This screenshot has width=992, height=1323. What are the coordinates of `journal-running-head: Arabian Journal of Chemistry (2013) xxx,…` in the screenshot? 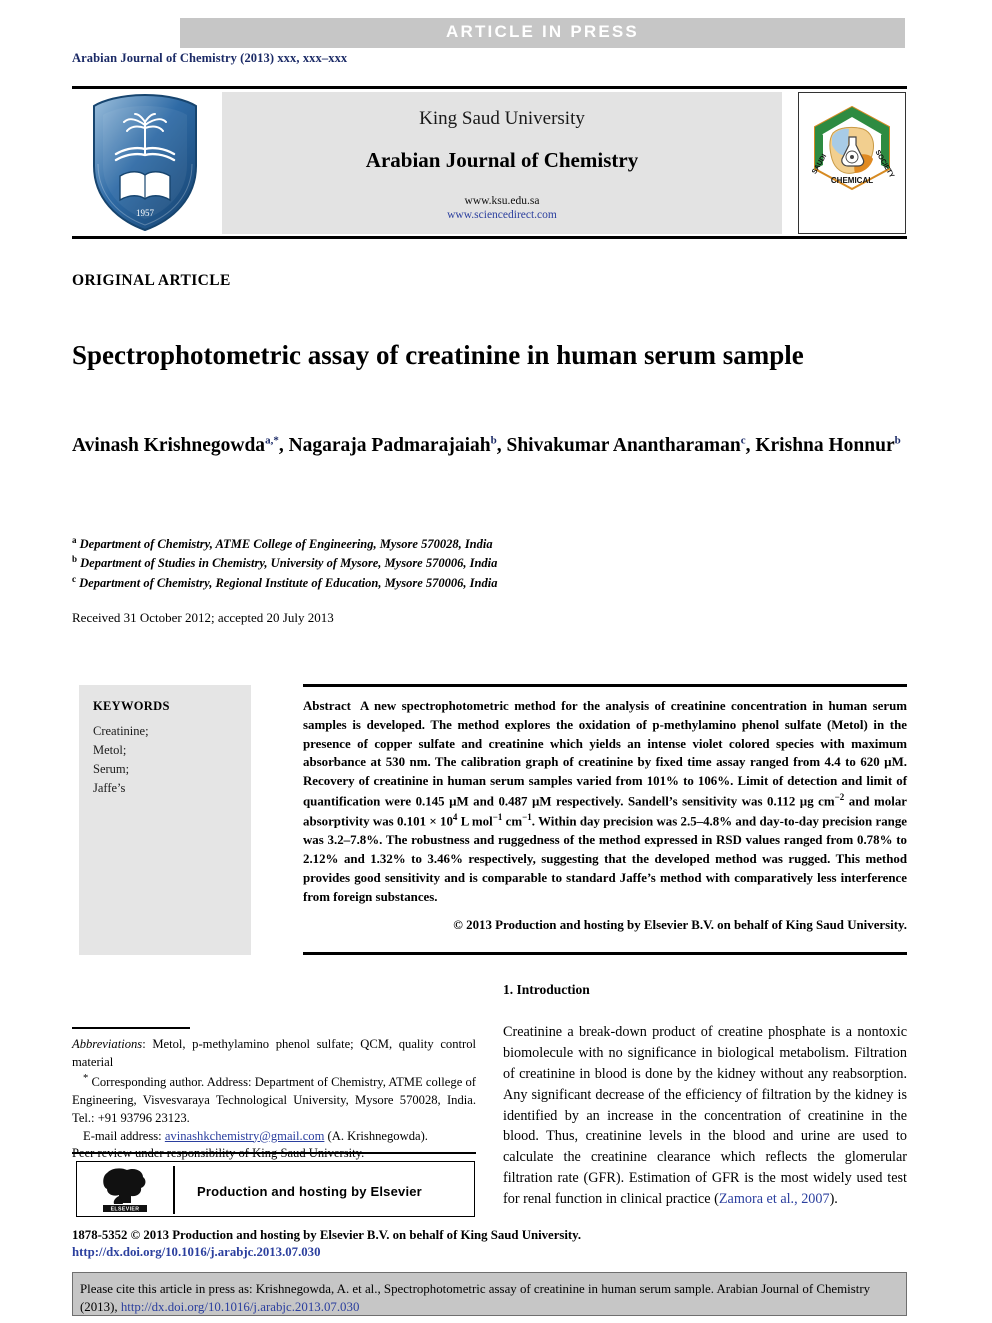 It's located at (210, 58).